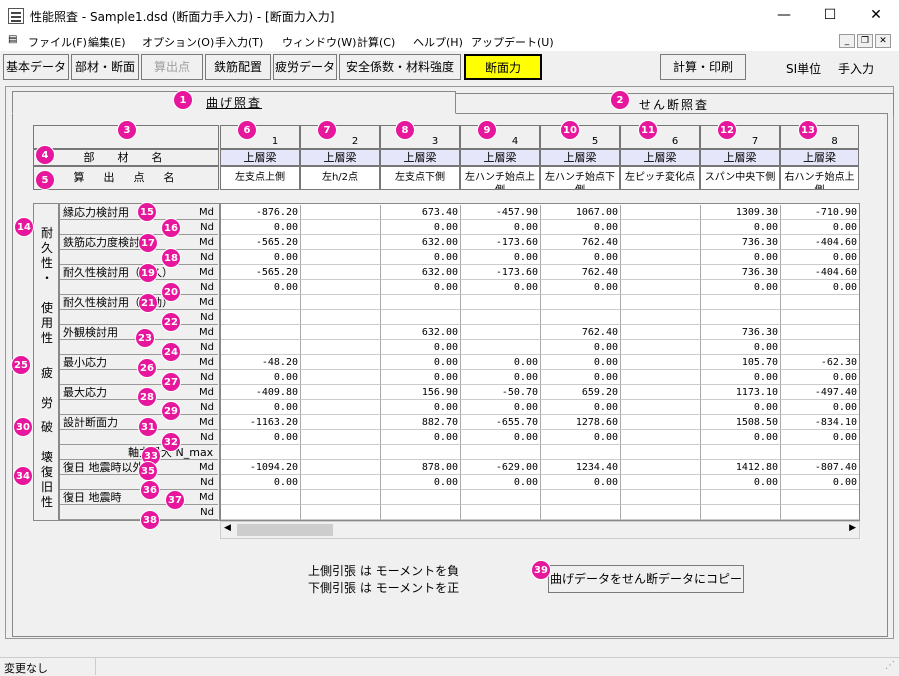 The image size is (899, 676). What do you see at coordinates (376, 42) in the screenshot?
I see `menu-calc: 計算(C)` at bounding box center [376, 42].